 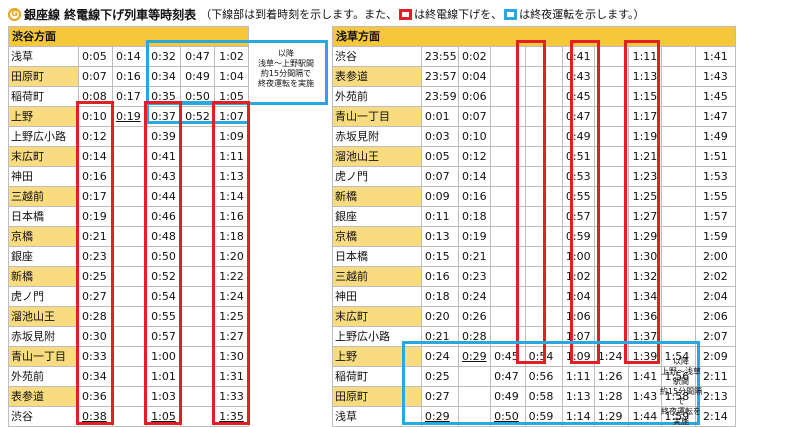 I want to click on time-value: 0:57, so click(x=163, y=336).